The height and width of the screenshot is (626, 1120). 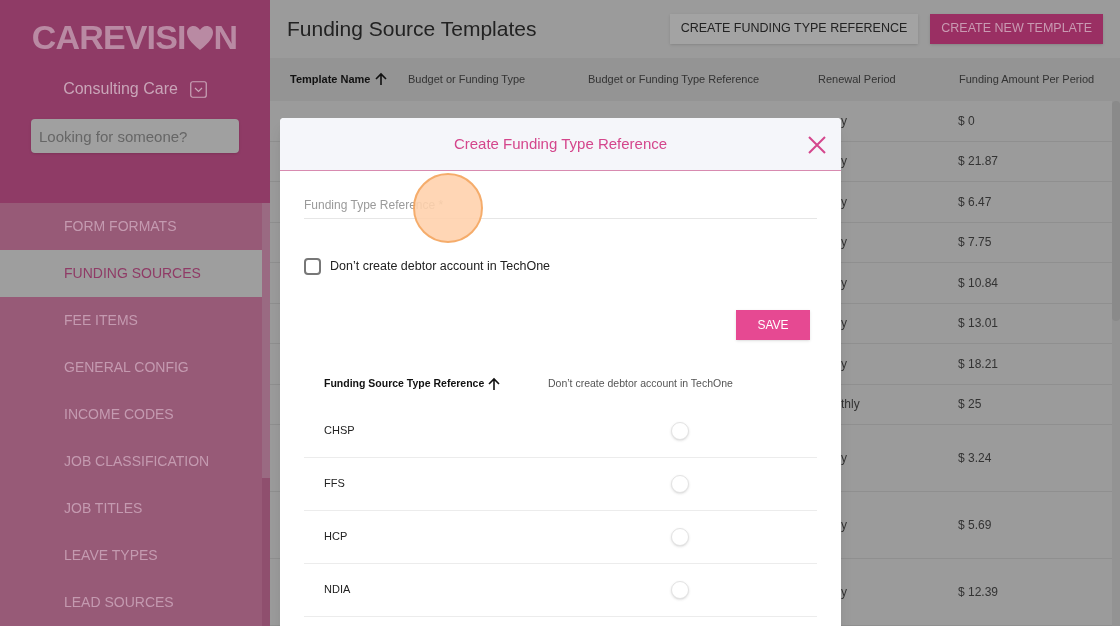 What do you see at coordinates (773, 324) in the screenshot?
I see `save-button: SAVE` at bounding box center [773, 324].